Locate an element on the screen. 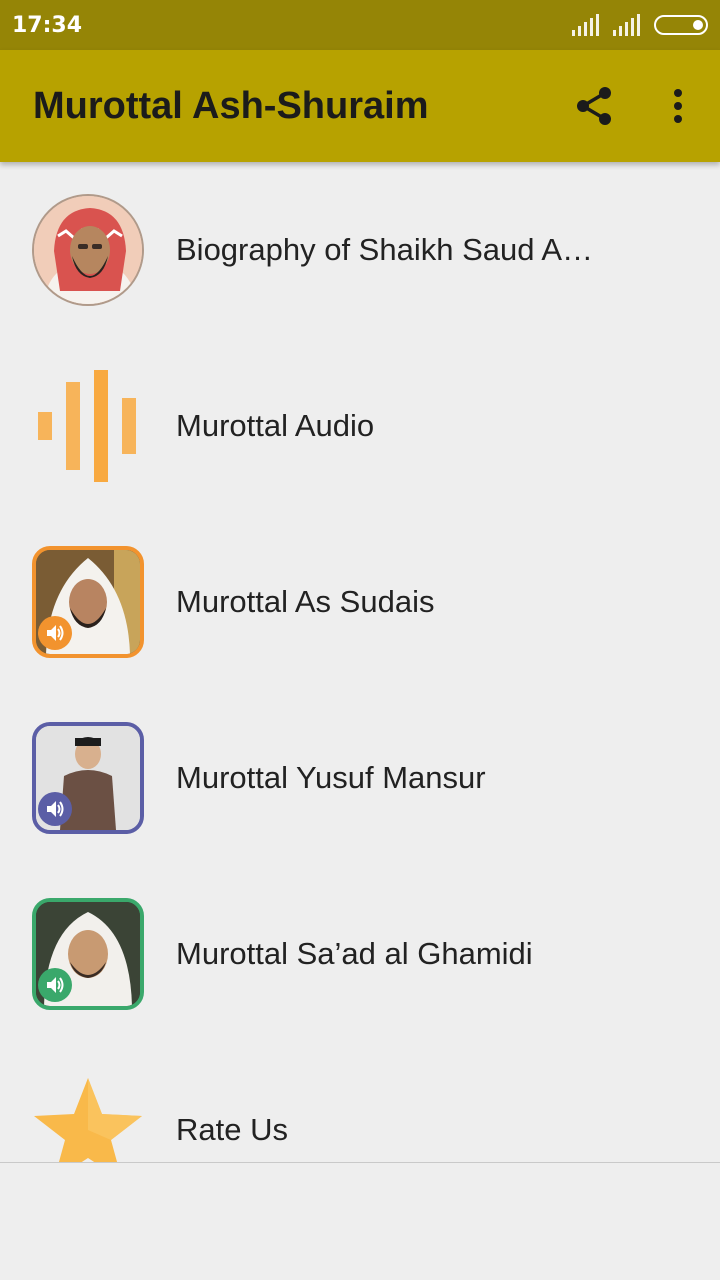 This screenshot has height=1280, width=720. share-icon is located at coordinates (594, 106).